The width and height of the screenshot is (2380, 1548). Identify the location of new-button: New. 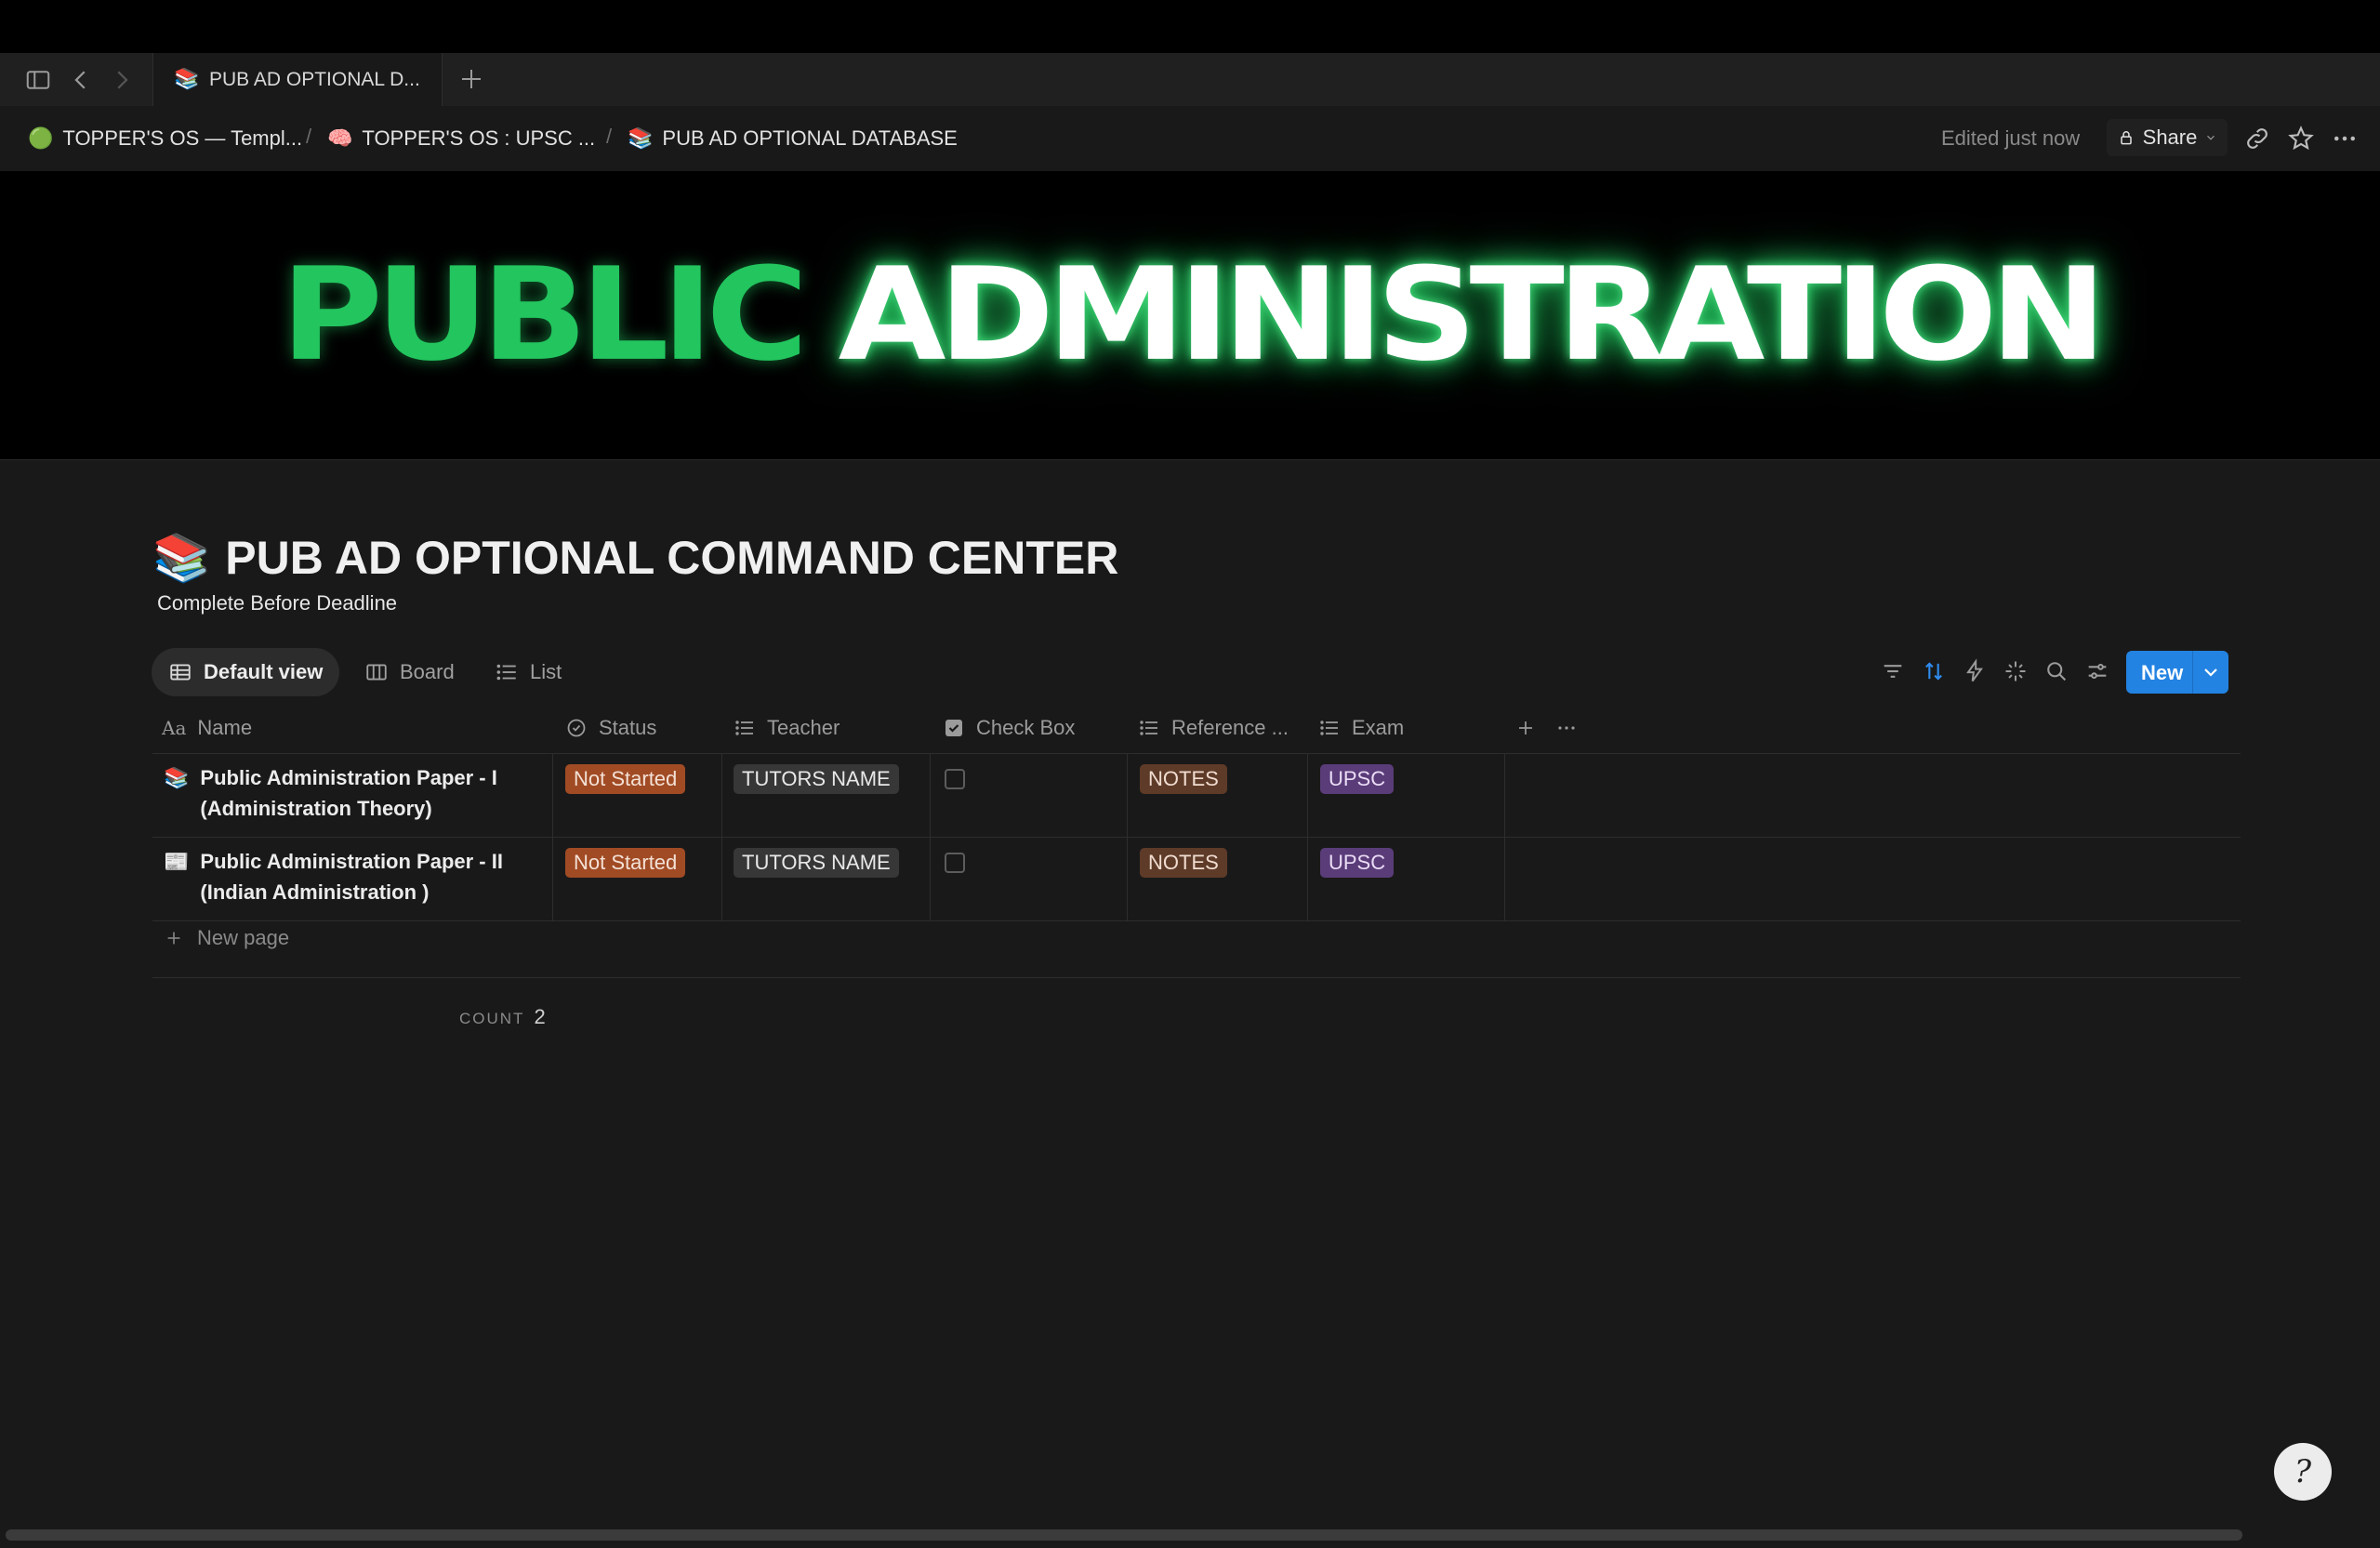
(2177, 672).